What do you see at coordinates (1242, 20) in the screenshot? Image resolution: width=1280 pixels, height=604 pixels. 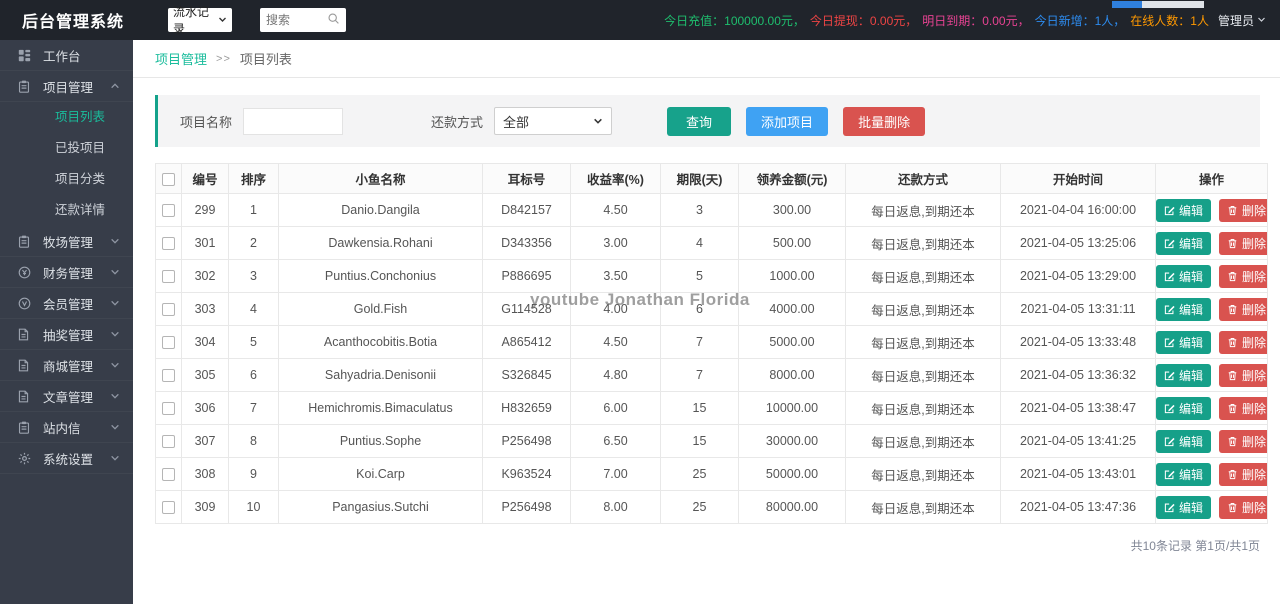 I see `admin-menu: 管理员` at bounding box center [1242, 20].